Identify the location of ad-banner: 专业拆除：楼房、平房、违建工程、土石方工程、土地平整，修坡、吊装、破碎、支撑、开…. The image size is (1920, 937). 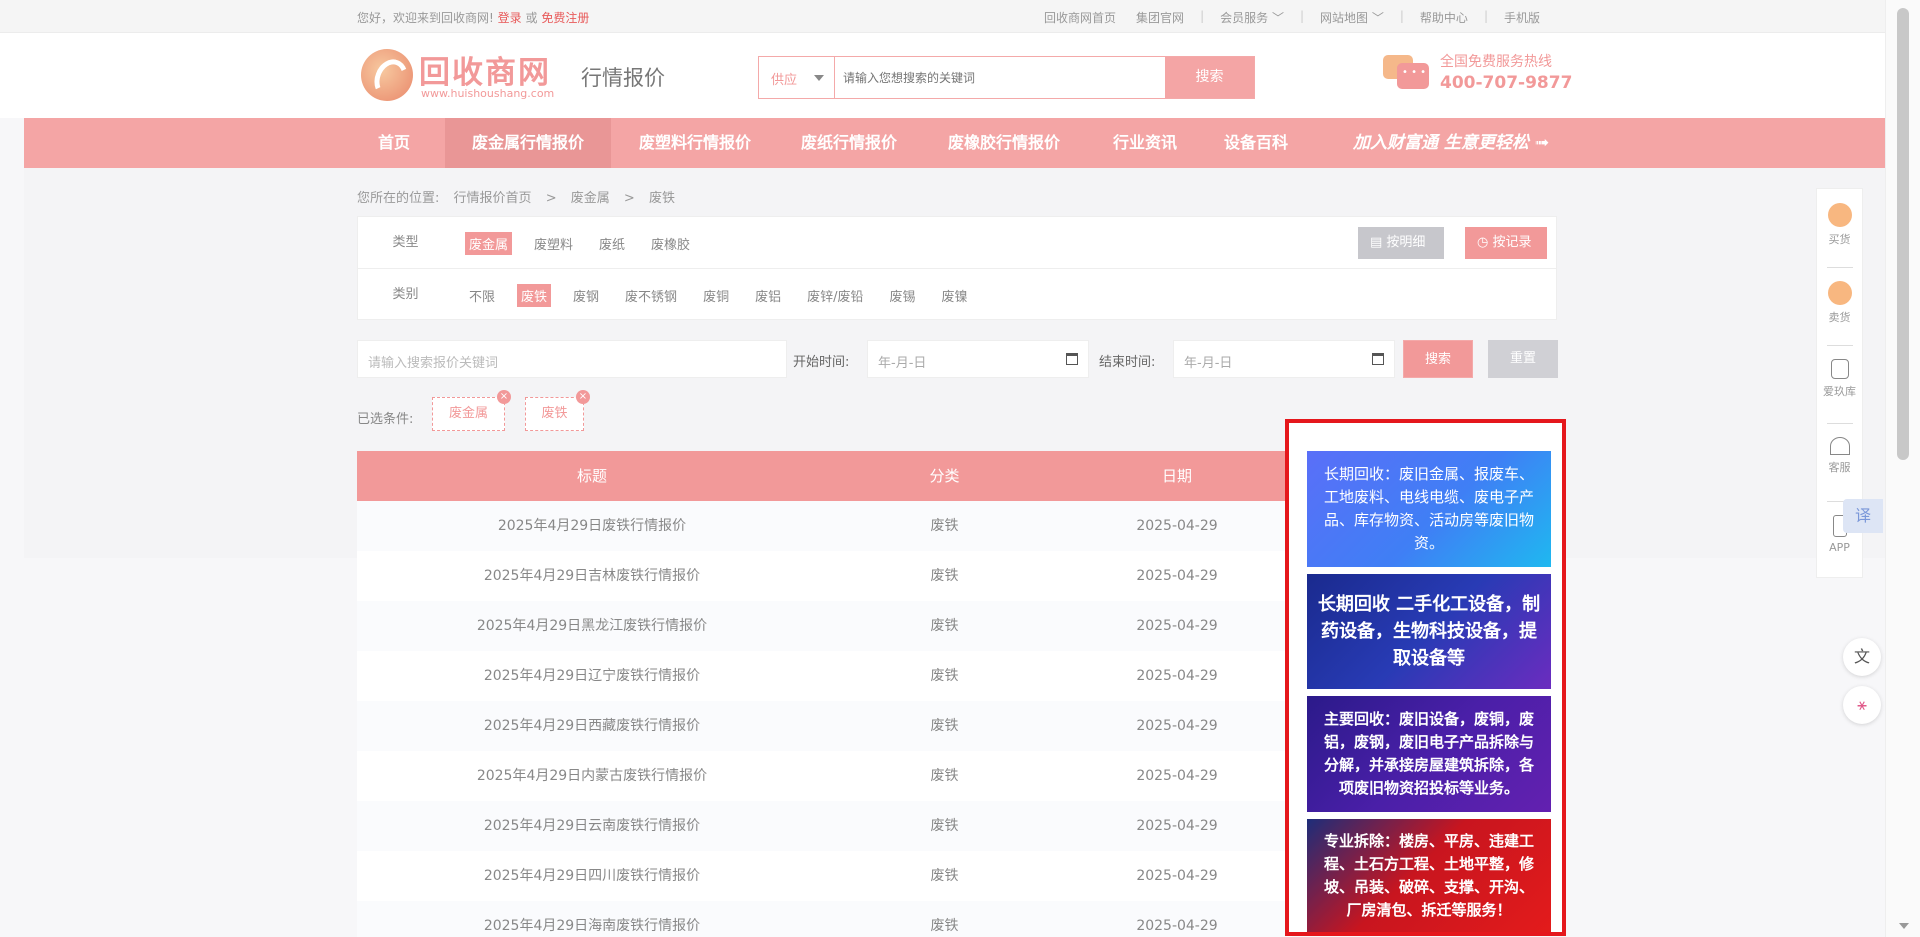
(1429, 875).